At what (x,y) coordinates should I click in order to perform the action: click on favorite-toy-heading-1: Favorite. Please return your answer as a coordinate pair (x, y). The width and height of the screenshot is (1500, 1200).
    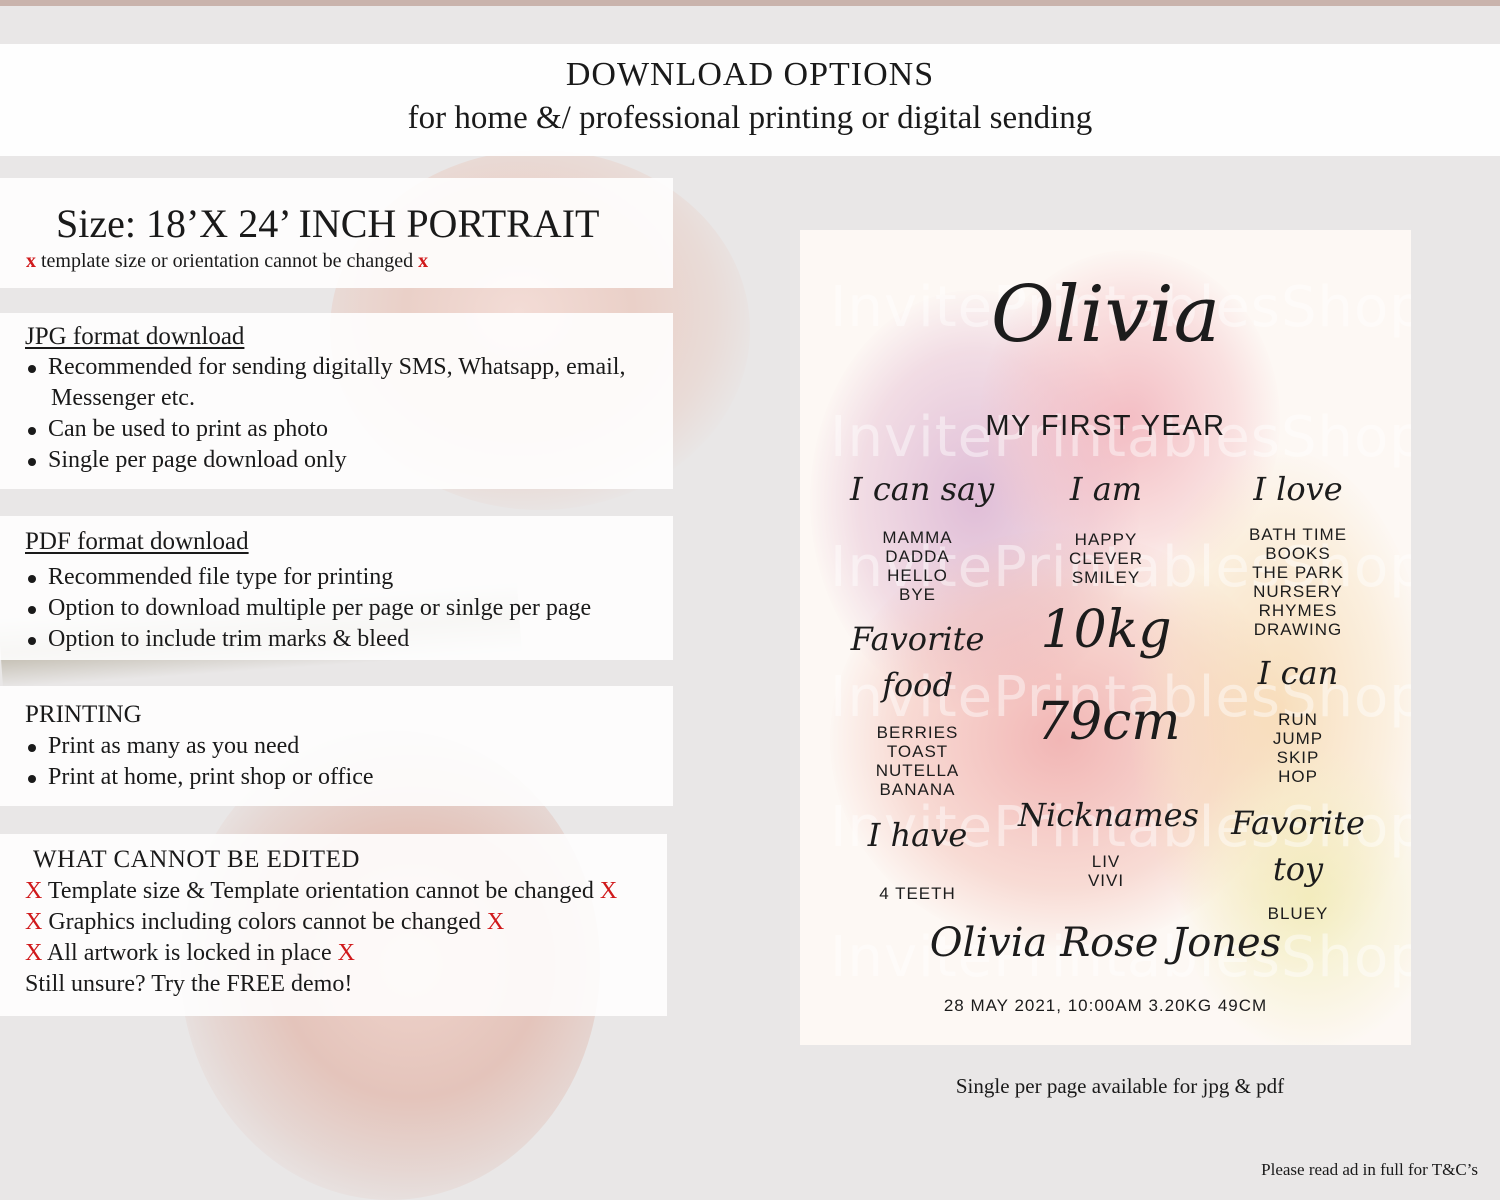
    Looking at the image, I should click on (1298, 823).